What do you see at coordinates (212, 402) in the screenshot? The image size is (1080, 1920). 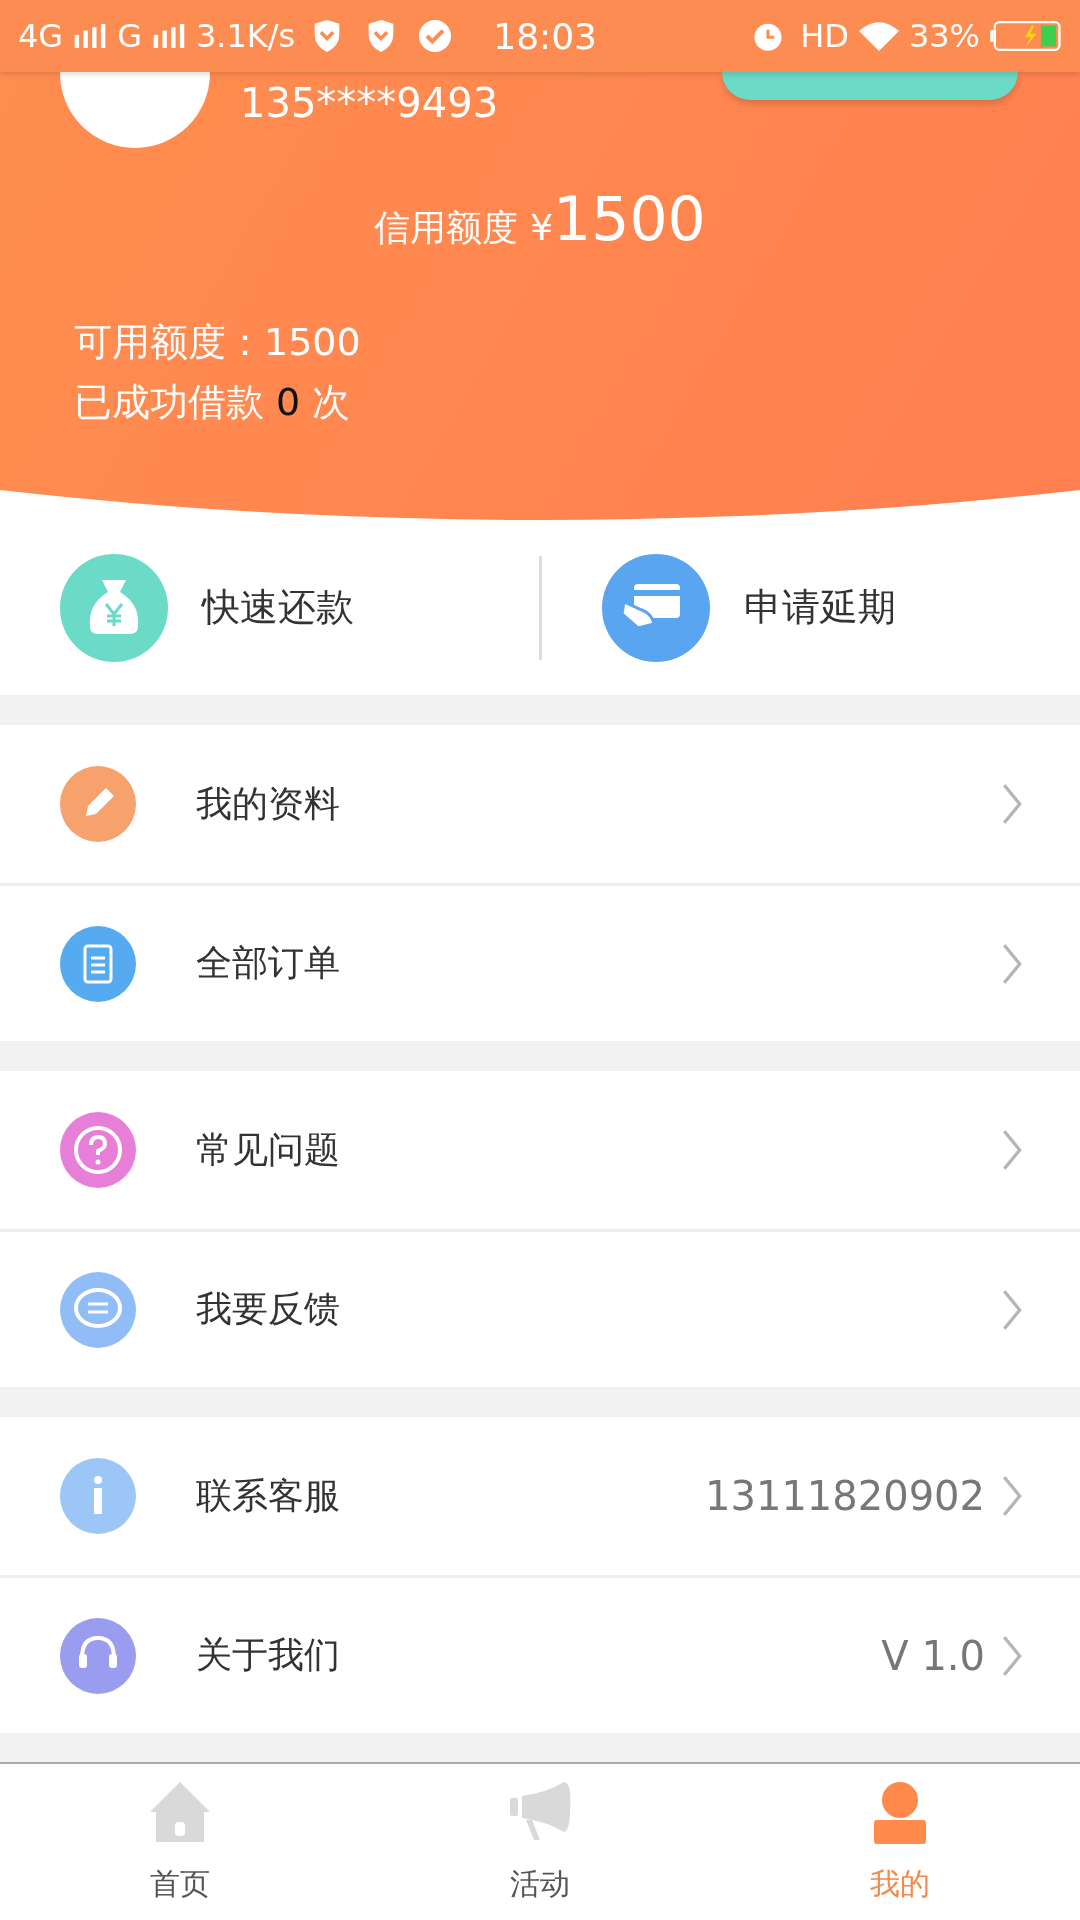 I see `loan-count: 已成功借款 0 次` at bounding box center [212, 402].